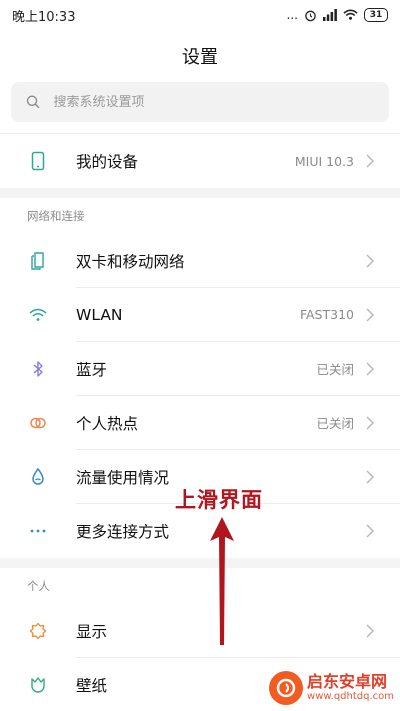 Image resolution: width=400 pixels, height=711 pixels. What do you see at coordinates (107, 162) in the screenshot?
I see `row-label: 我的设备` at bounding box center [107, 162].